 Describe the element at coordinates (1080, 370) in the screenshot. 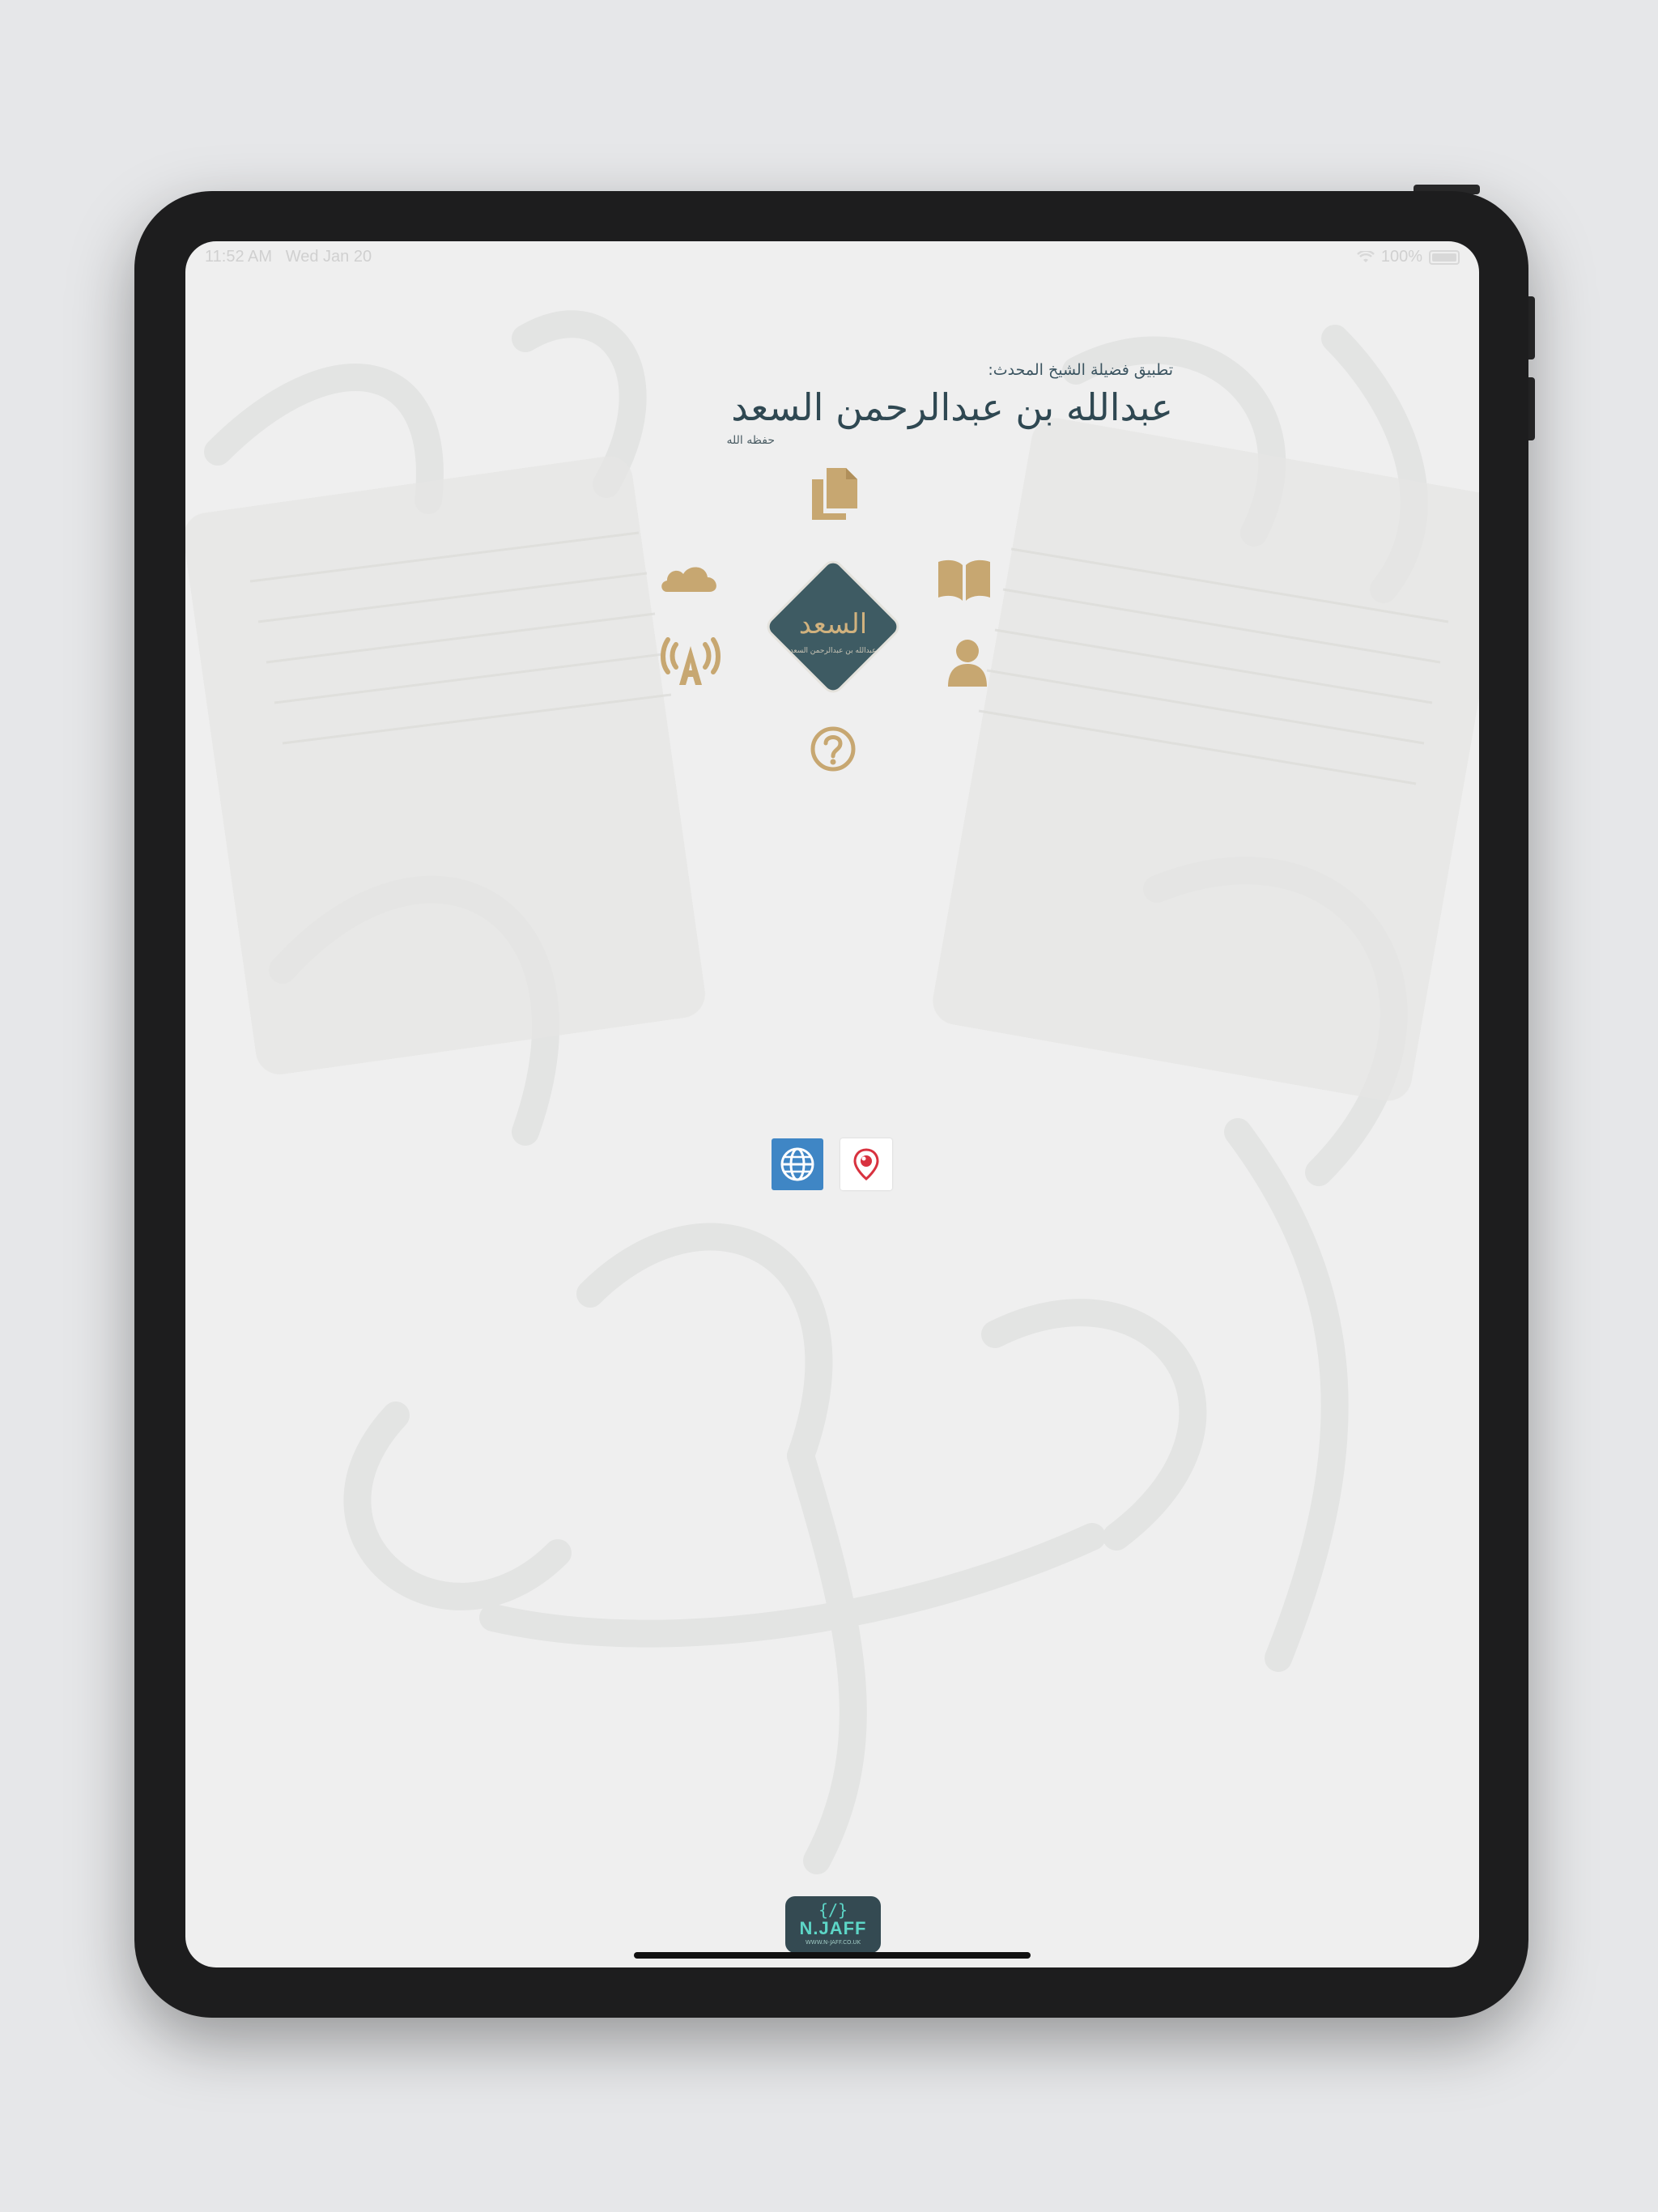

I see `app-subtitle: تطبيق فضيلة الشيخ المحدث:` at that location.